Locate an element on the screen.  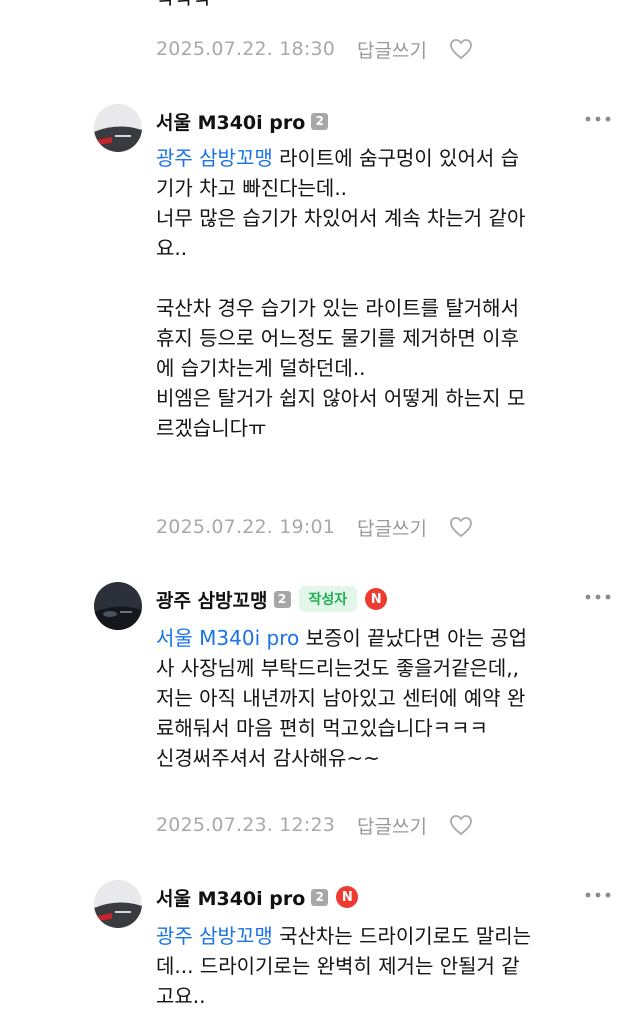
comment-line: 요.. is located at coordinates (172, 248).